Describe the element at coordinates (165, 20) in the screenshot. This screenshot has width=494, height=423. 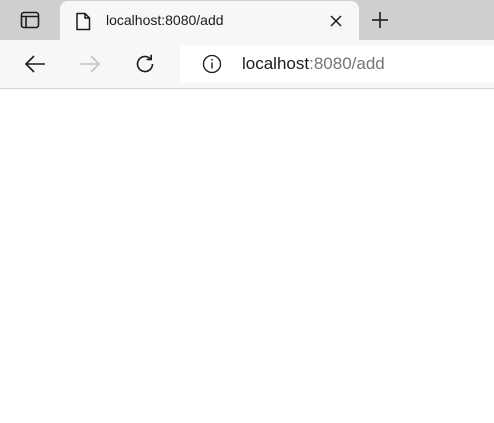
I see `tab-title: localhost:8080/add` at that location.